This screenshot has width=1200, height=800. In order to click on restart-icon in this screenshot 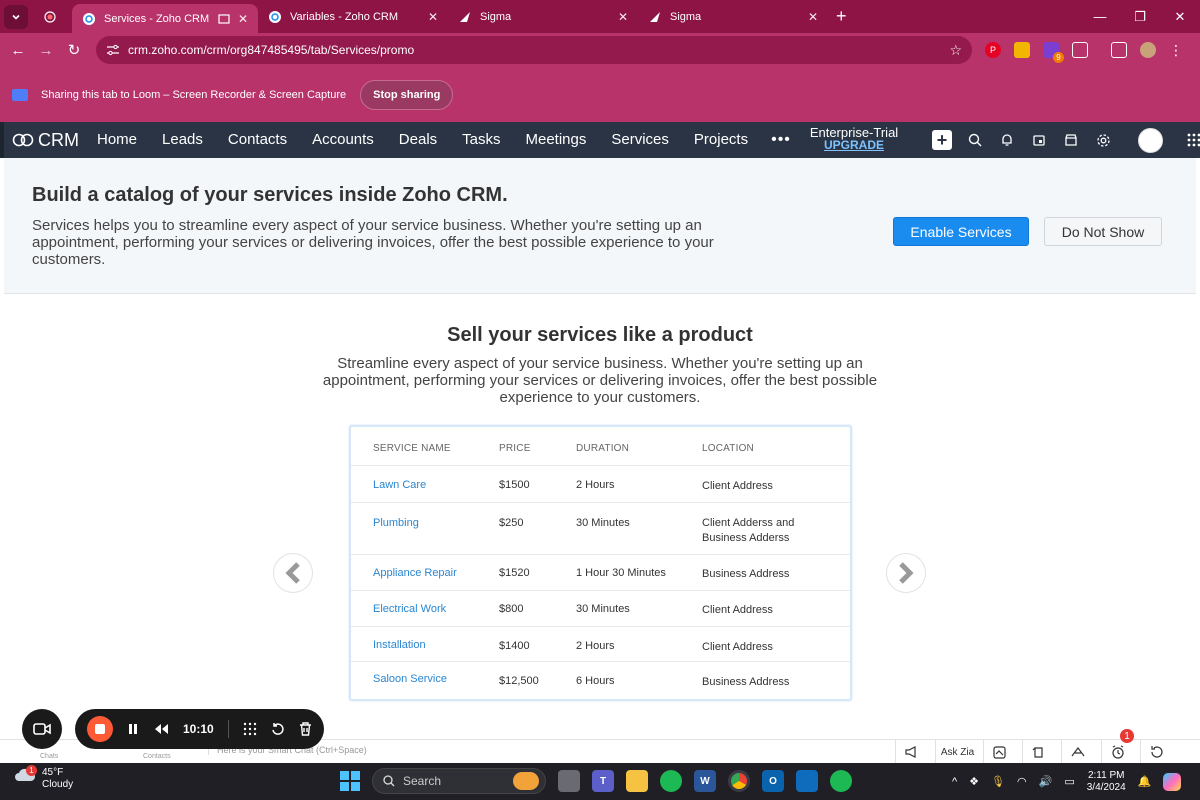, I will do `click(278, 729)`.